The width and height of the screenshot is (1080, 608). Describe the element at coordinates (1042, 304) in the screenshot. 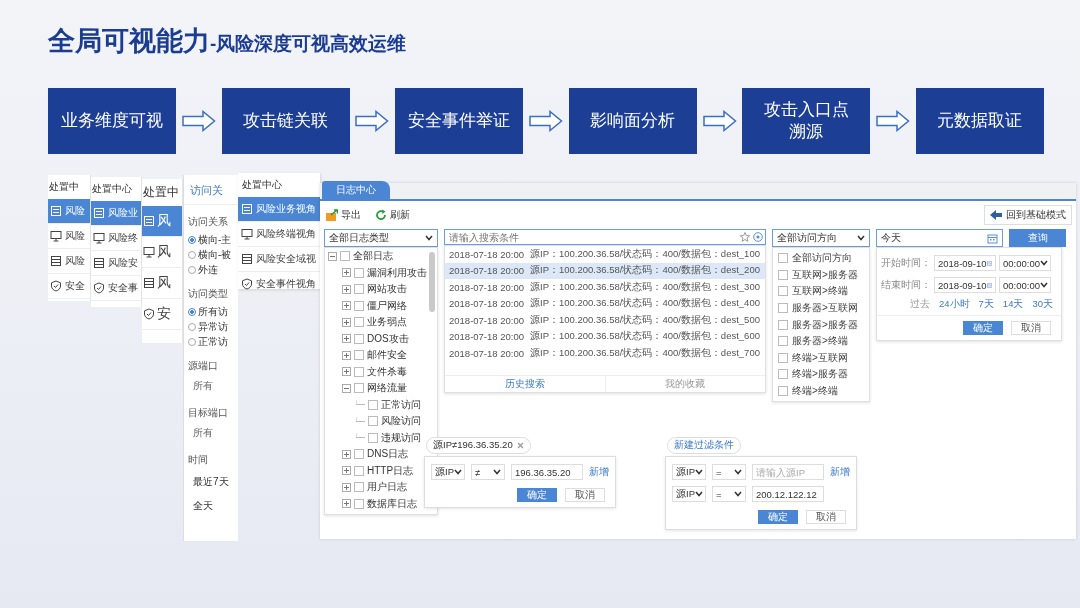

I see `range-link: 30天` at that location.